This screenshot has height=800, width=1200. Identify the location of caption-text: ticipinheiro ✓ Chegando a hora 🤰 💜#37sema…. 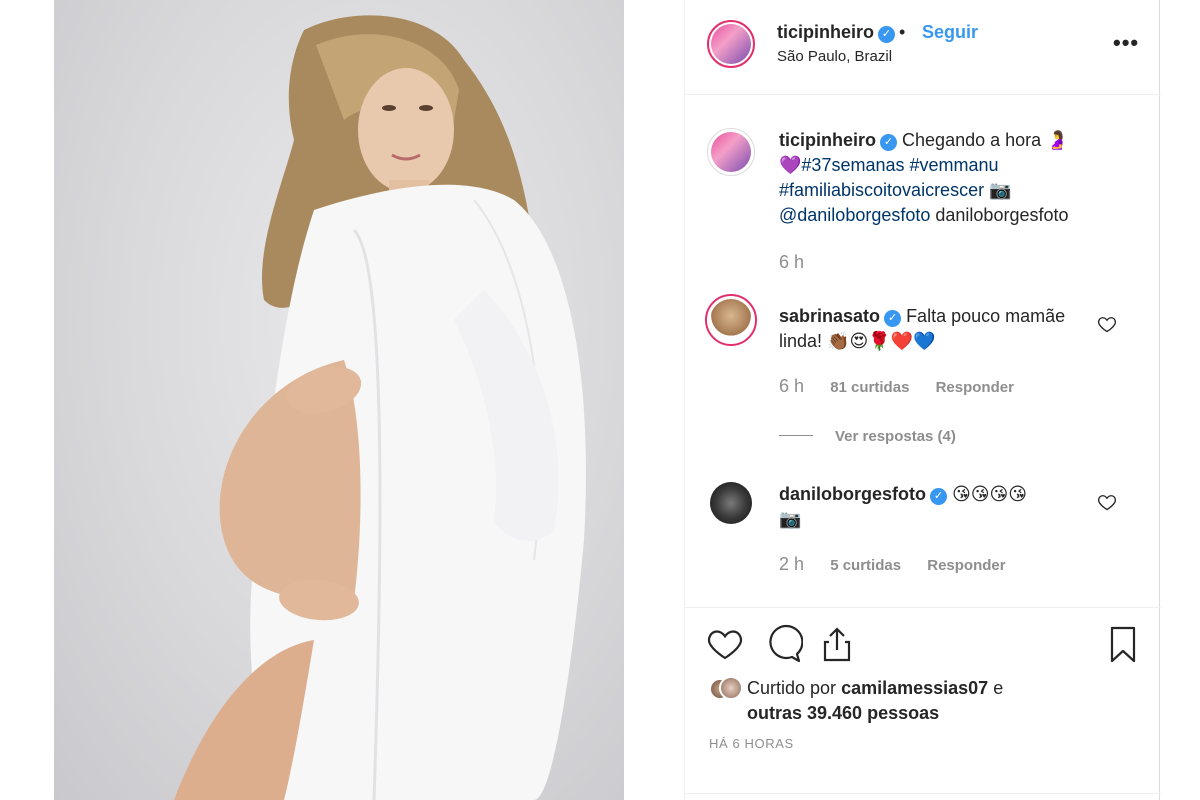
(949, 178).